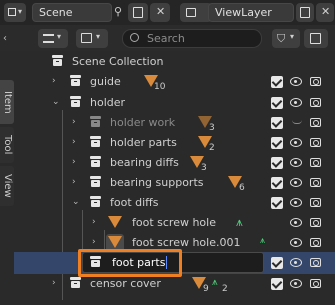 The image size is (335, 305). What do you see at coordinates (225, 289) in the screenshot?
I see `mesh-count: 2` at bounding box center [225, 289].